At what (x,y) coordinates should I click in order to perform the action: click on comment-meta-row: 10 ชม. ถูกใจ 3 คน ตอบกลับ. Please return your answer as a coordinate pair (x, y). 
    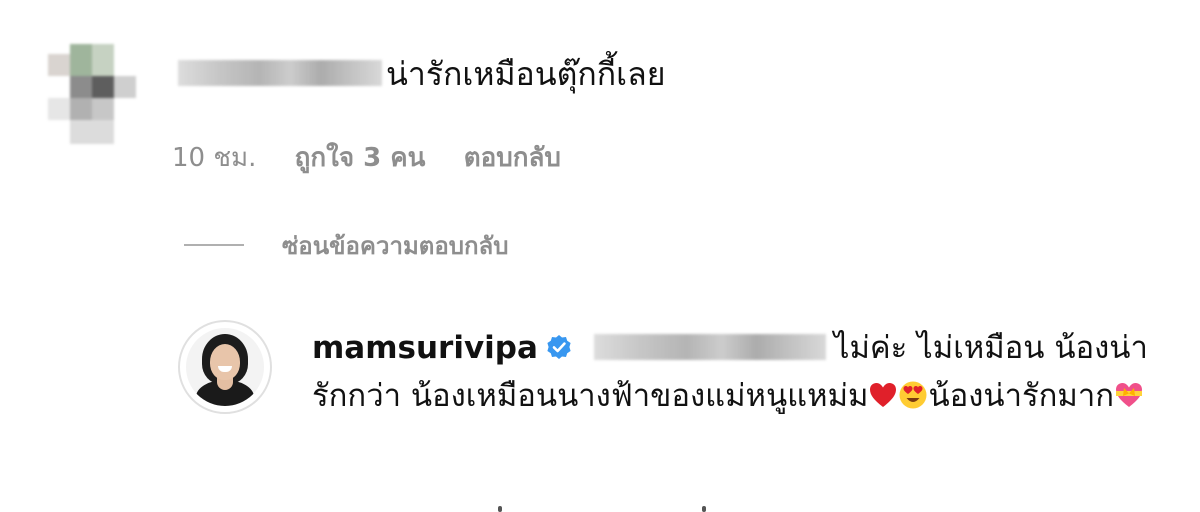
    Looking at the image, I should click on (381, 158).